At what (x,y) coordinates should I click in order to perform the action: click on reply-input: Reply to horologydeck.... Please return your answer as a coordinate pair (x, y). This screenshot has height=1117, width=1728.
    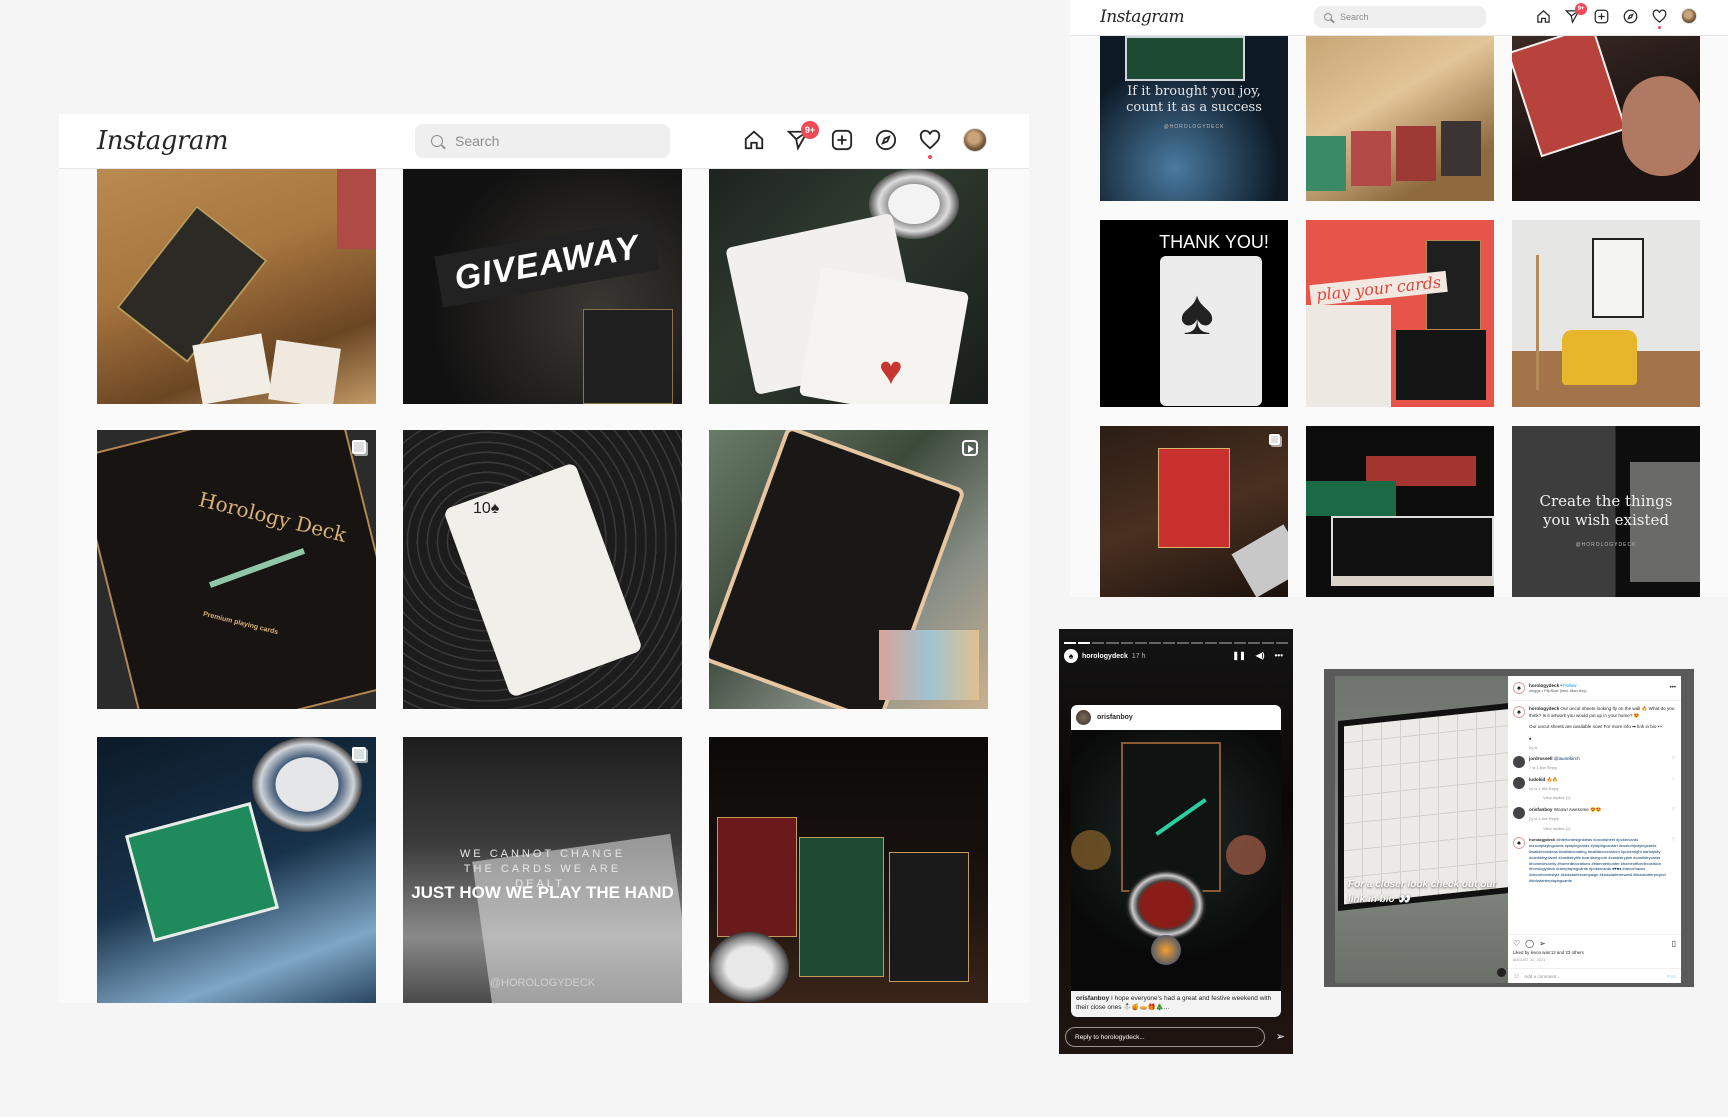
    Looking at the image, I should click on (1165, 1037).